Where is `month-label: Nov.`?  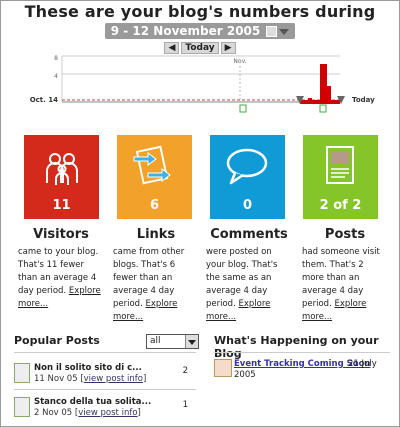
month-label: Nov. is located at coordinates (239, 61).